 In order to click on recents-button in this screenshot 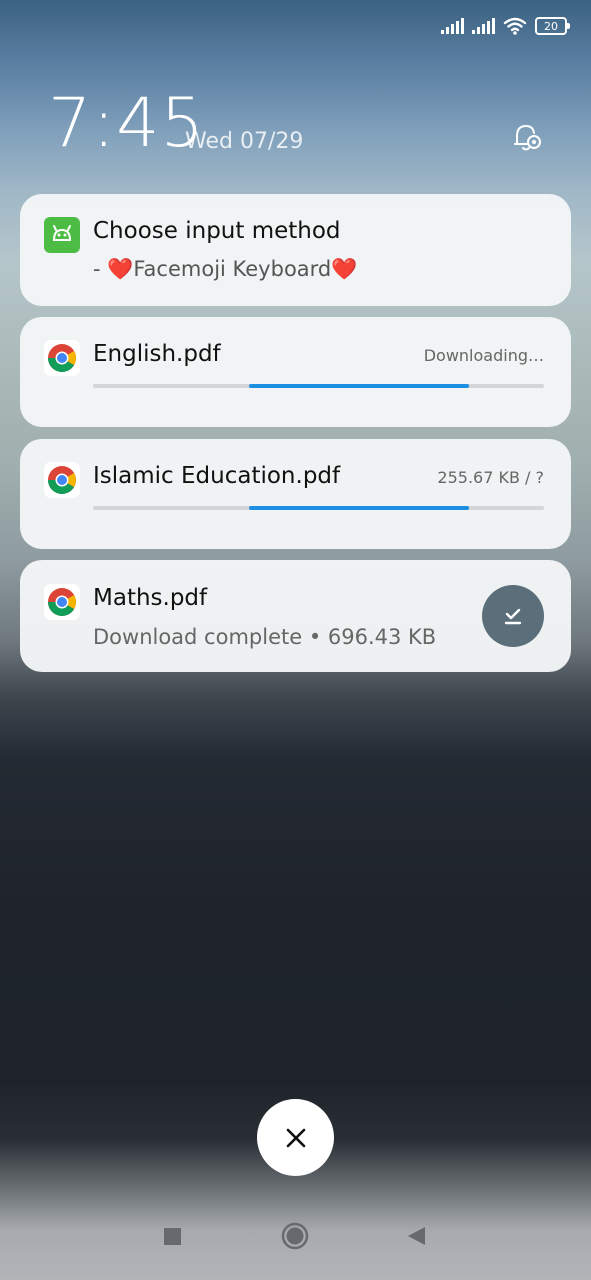, I will do `click(173, 1237)`.